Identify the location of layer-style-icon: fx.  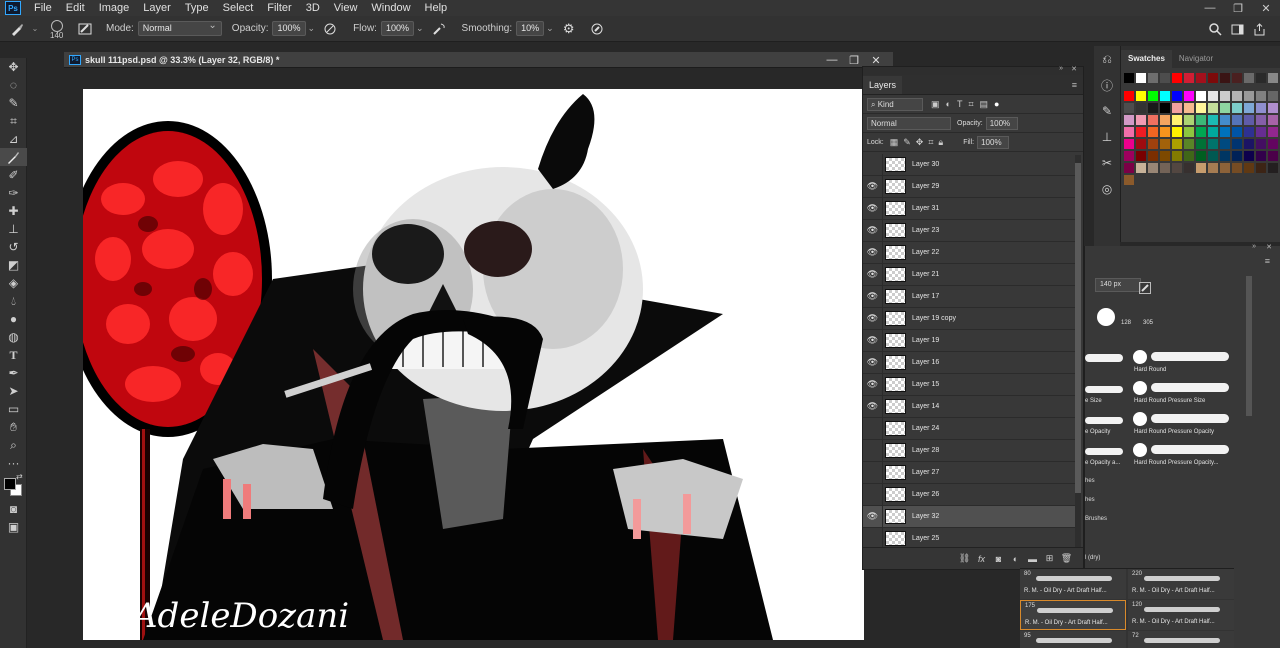
(981, 559).